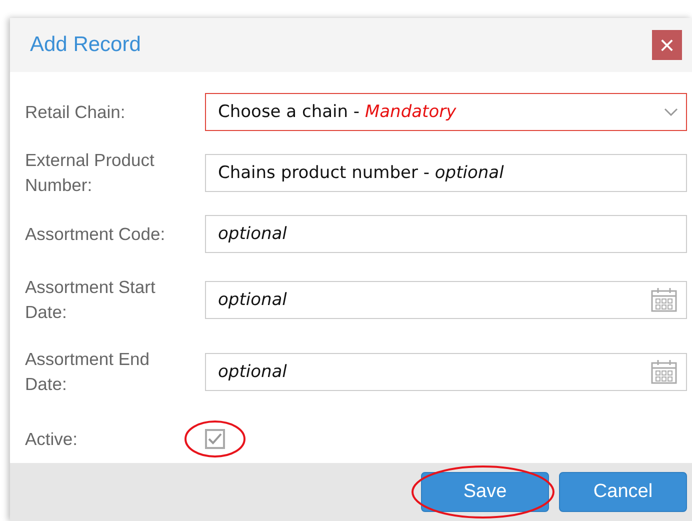  Describe the element at coordinates (85, 45) in the screenshot. I see `dialog-title: Add Record` at that location.